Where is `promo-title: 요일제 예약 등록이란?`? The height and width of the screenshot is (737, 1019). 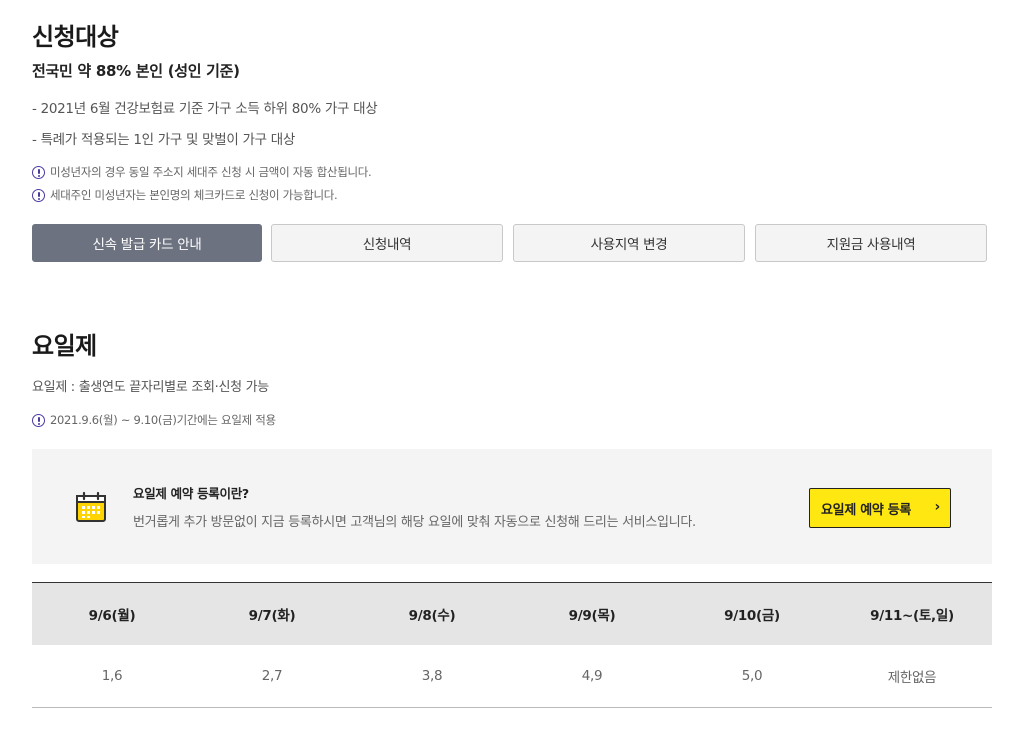 promo-title: 요일제 예약 등록이란? is located at coordinates (191, 493).